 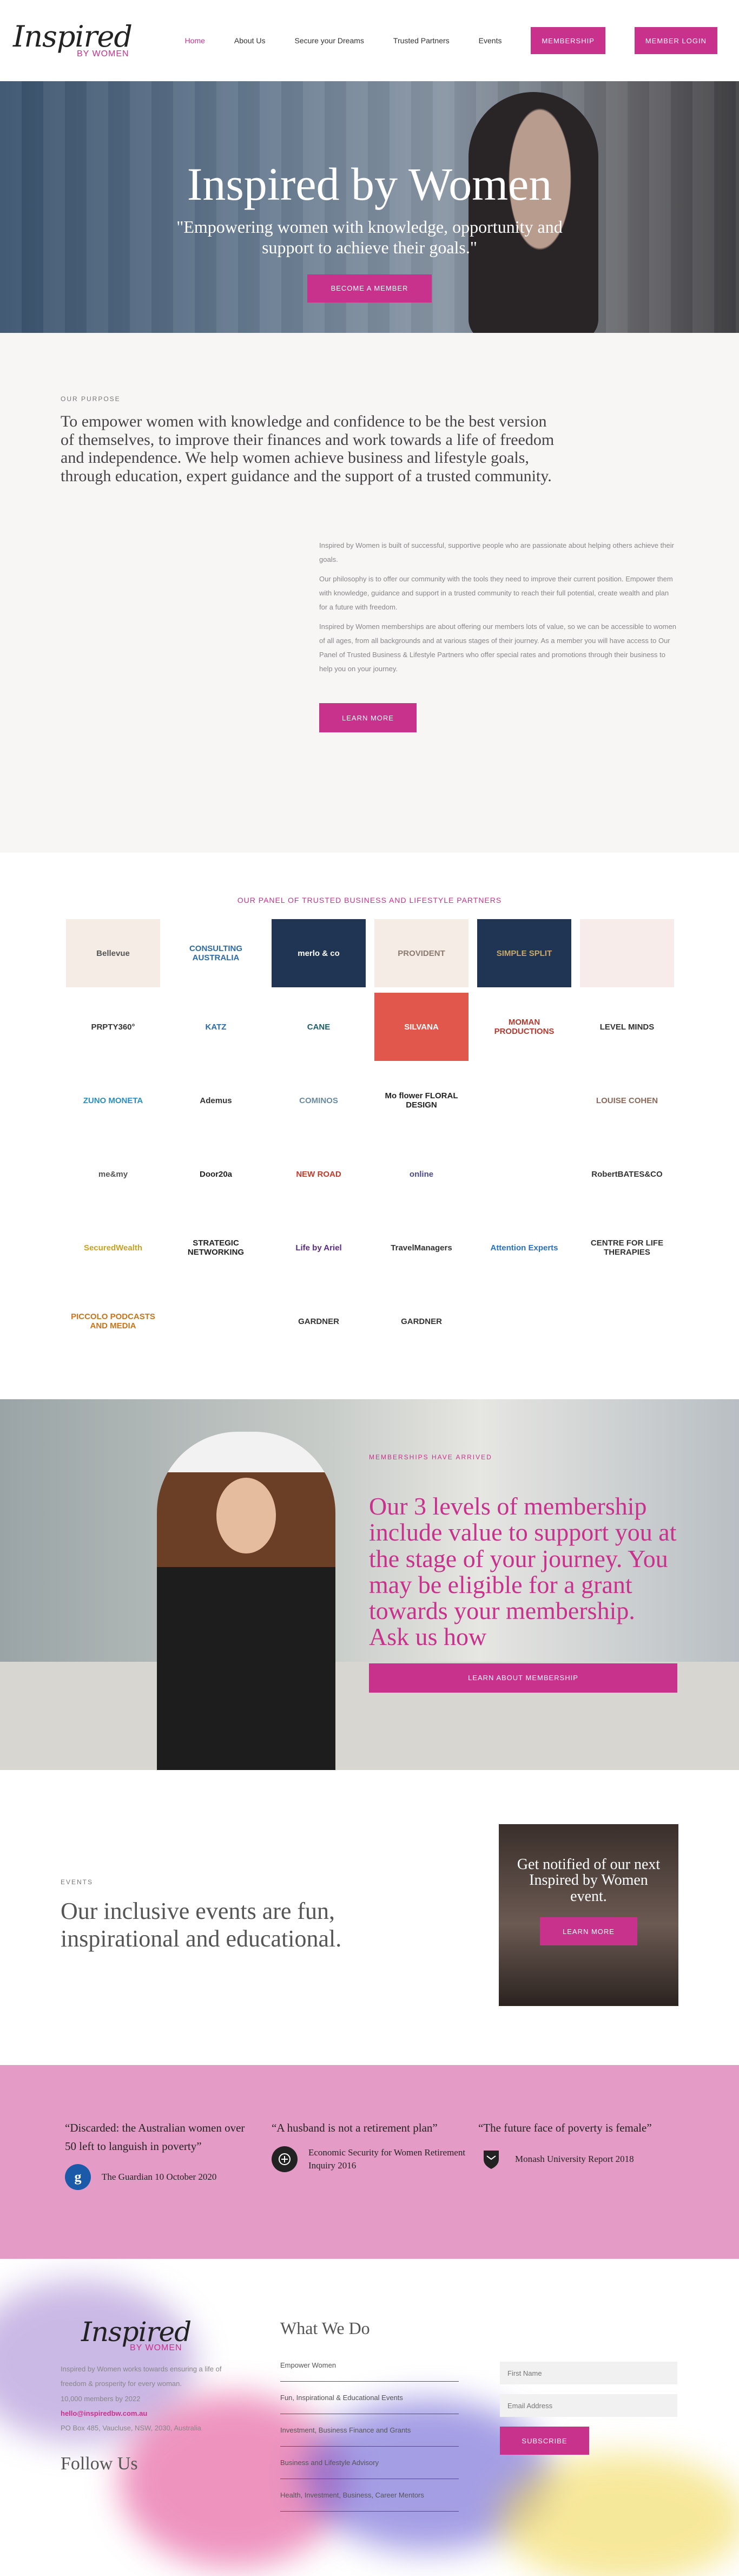 I want to click on partner-logo: Life by Ariel, so click(x=319, y=1248).